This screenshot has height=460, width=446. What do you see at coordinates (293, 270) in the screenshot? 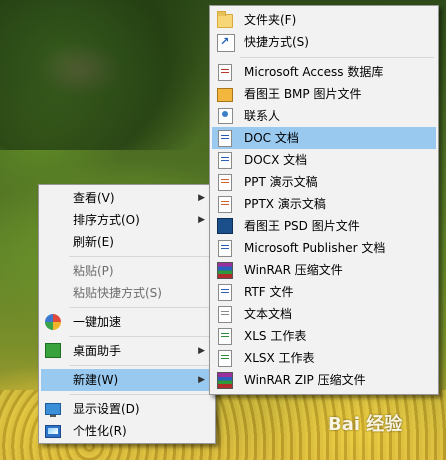
I see `menu-item-label: WinRAR 压缩文件` at bounding box center [293, 270].